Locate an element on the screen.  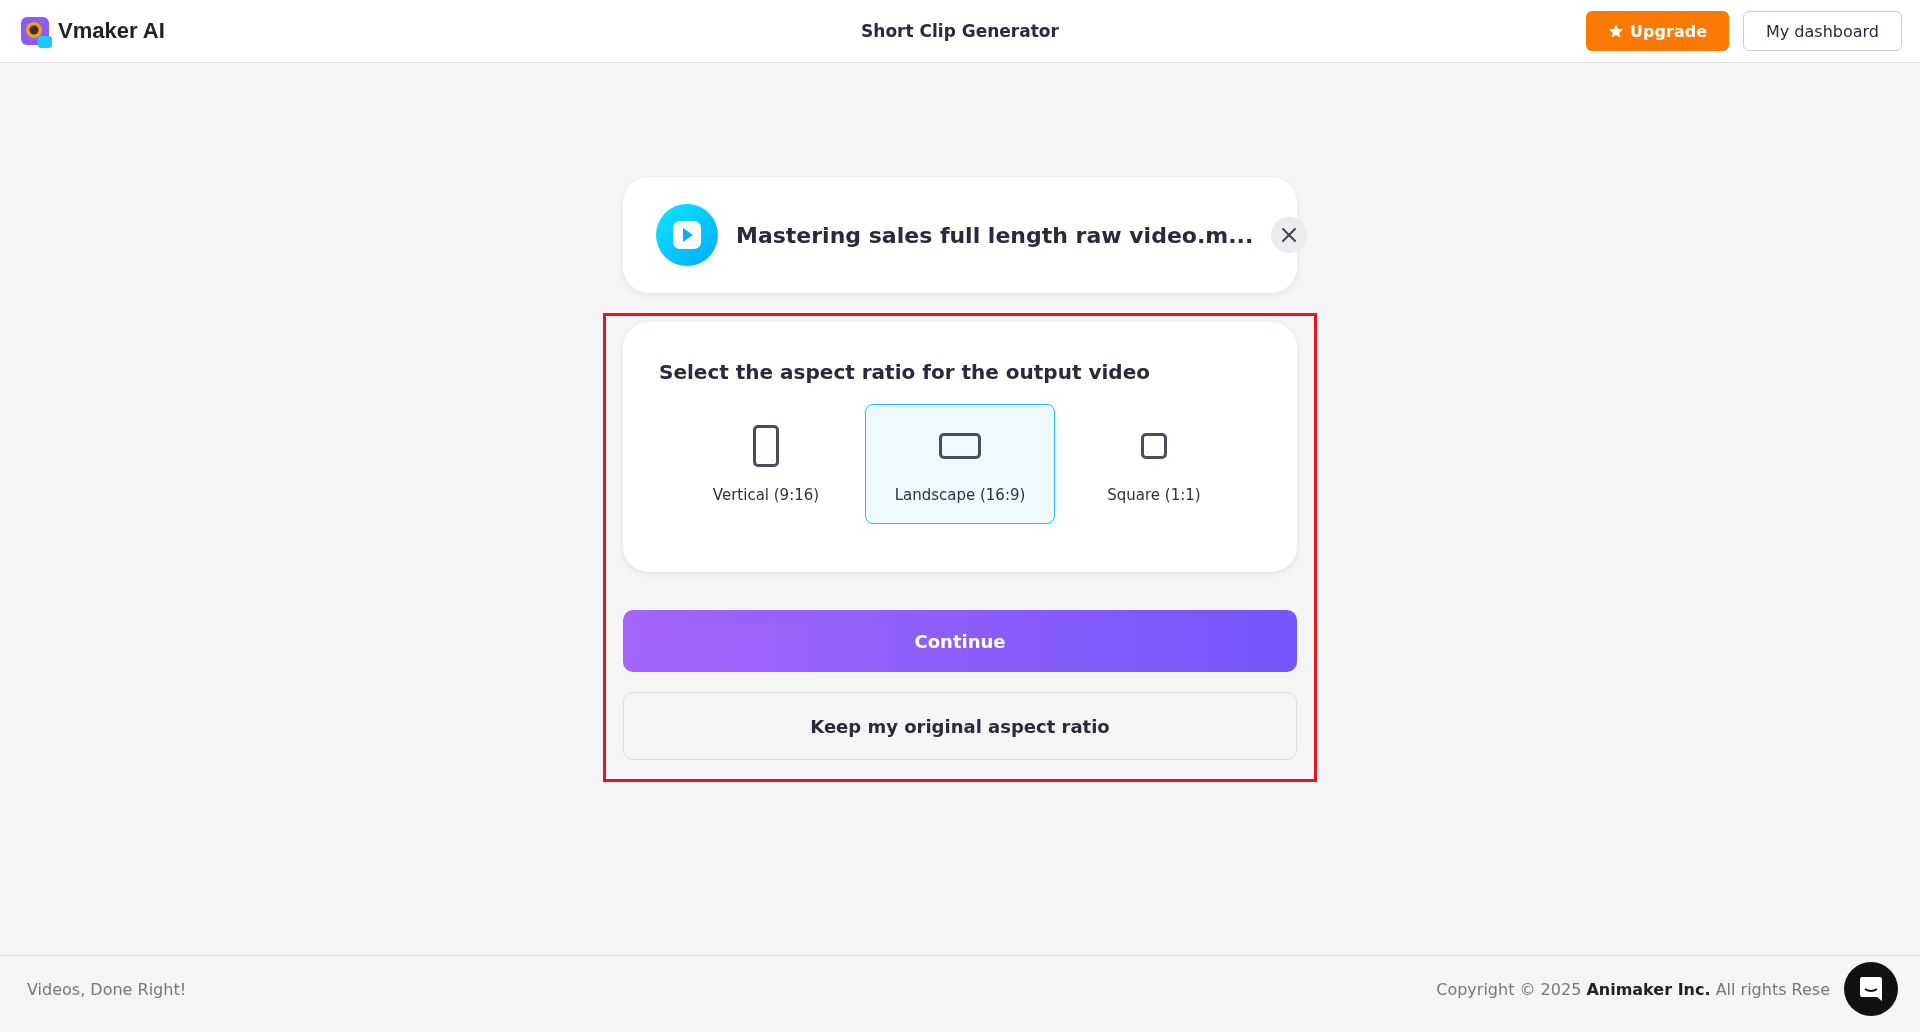
aspect-option: Square (1:1) is located at coordinates (1154, 464).